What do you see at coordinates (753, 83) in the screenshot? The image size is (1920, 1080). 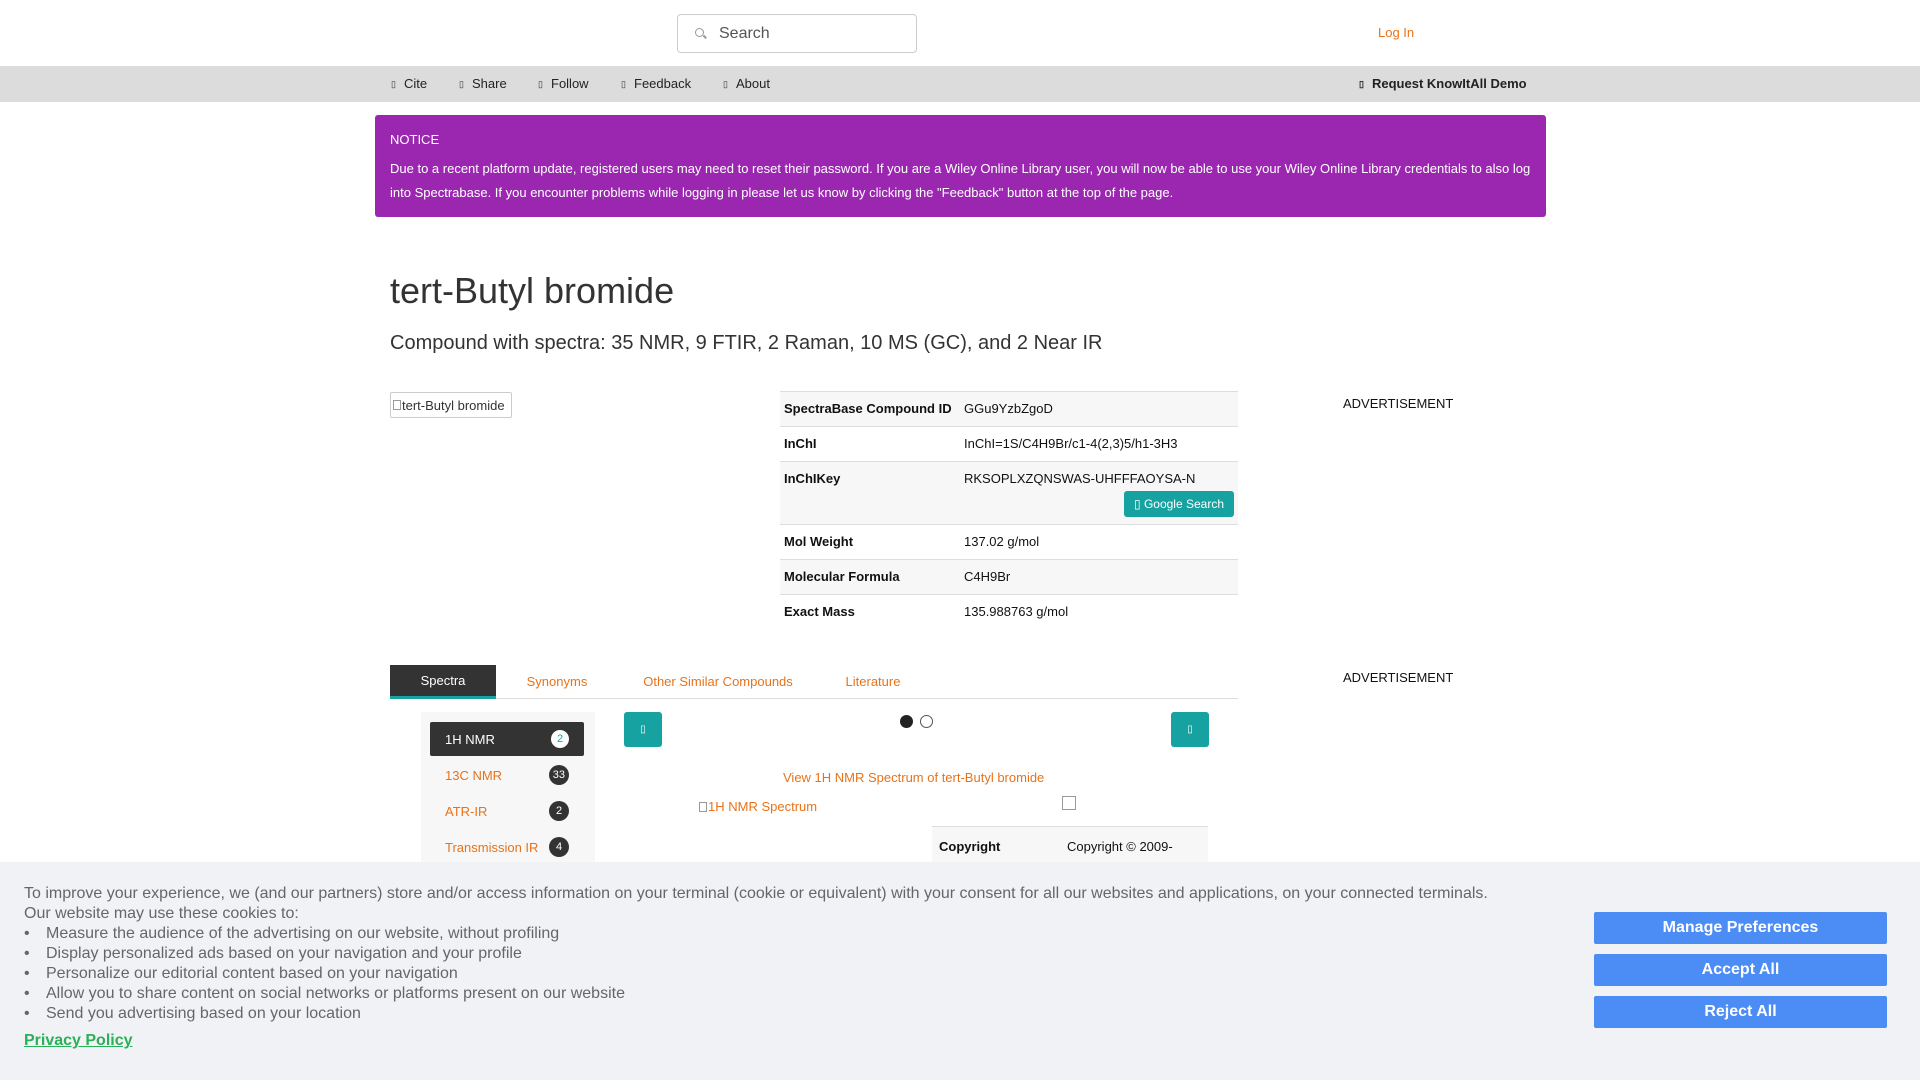 I see `nav-about-label: About` at bounding box center [753, 83].